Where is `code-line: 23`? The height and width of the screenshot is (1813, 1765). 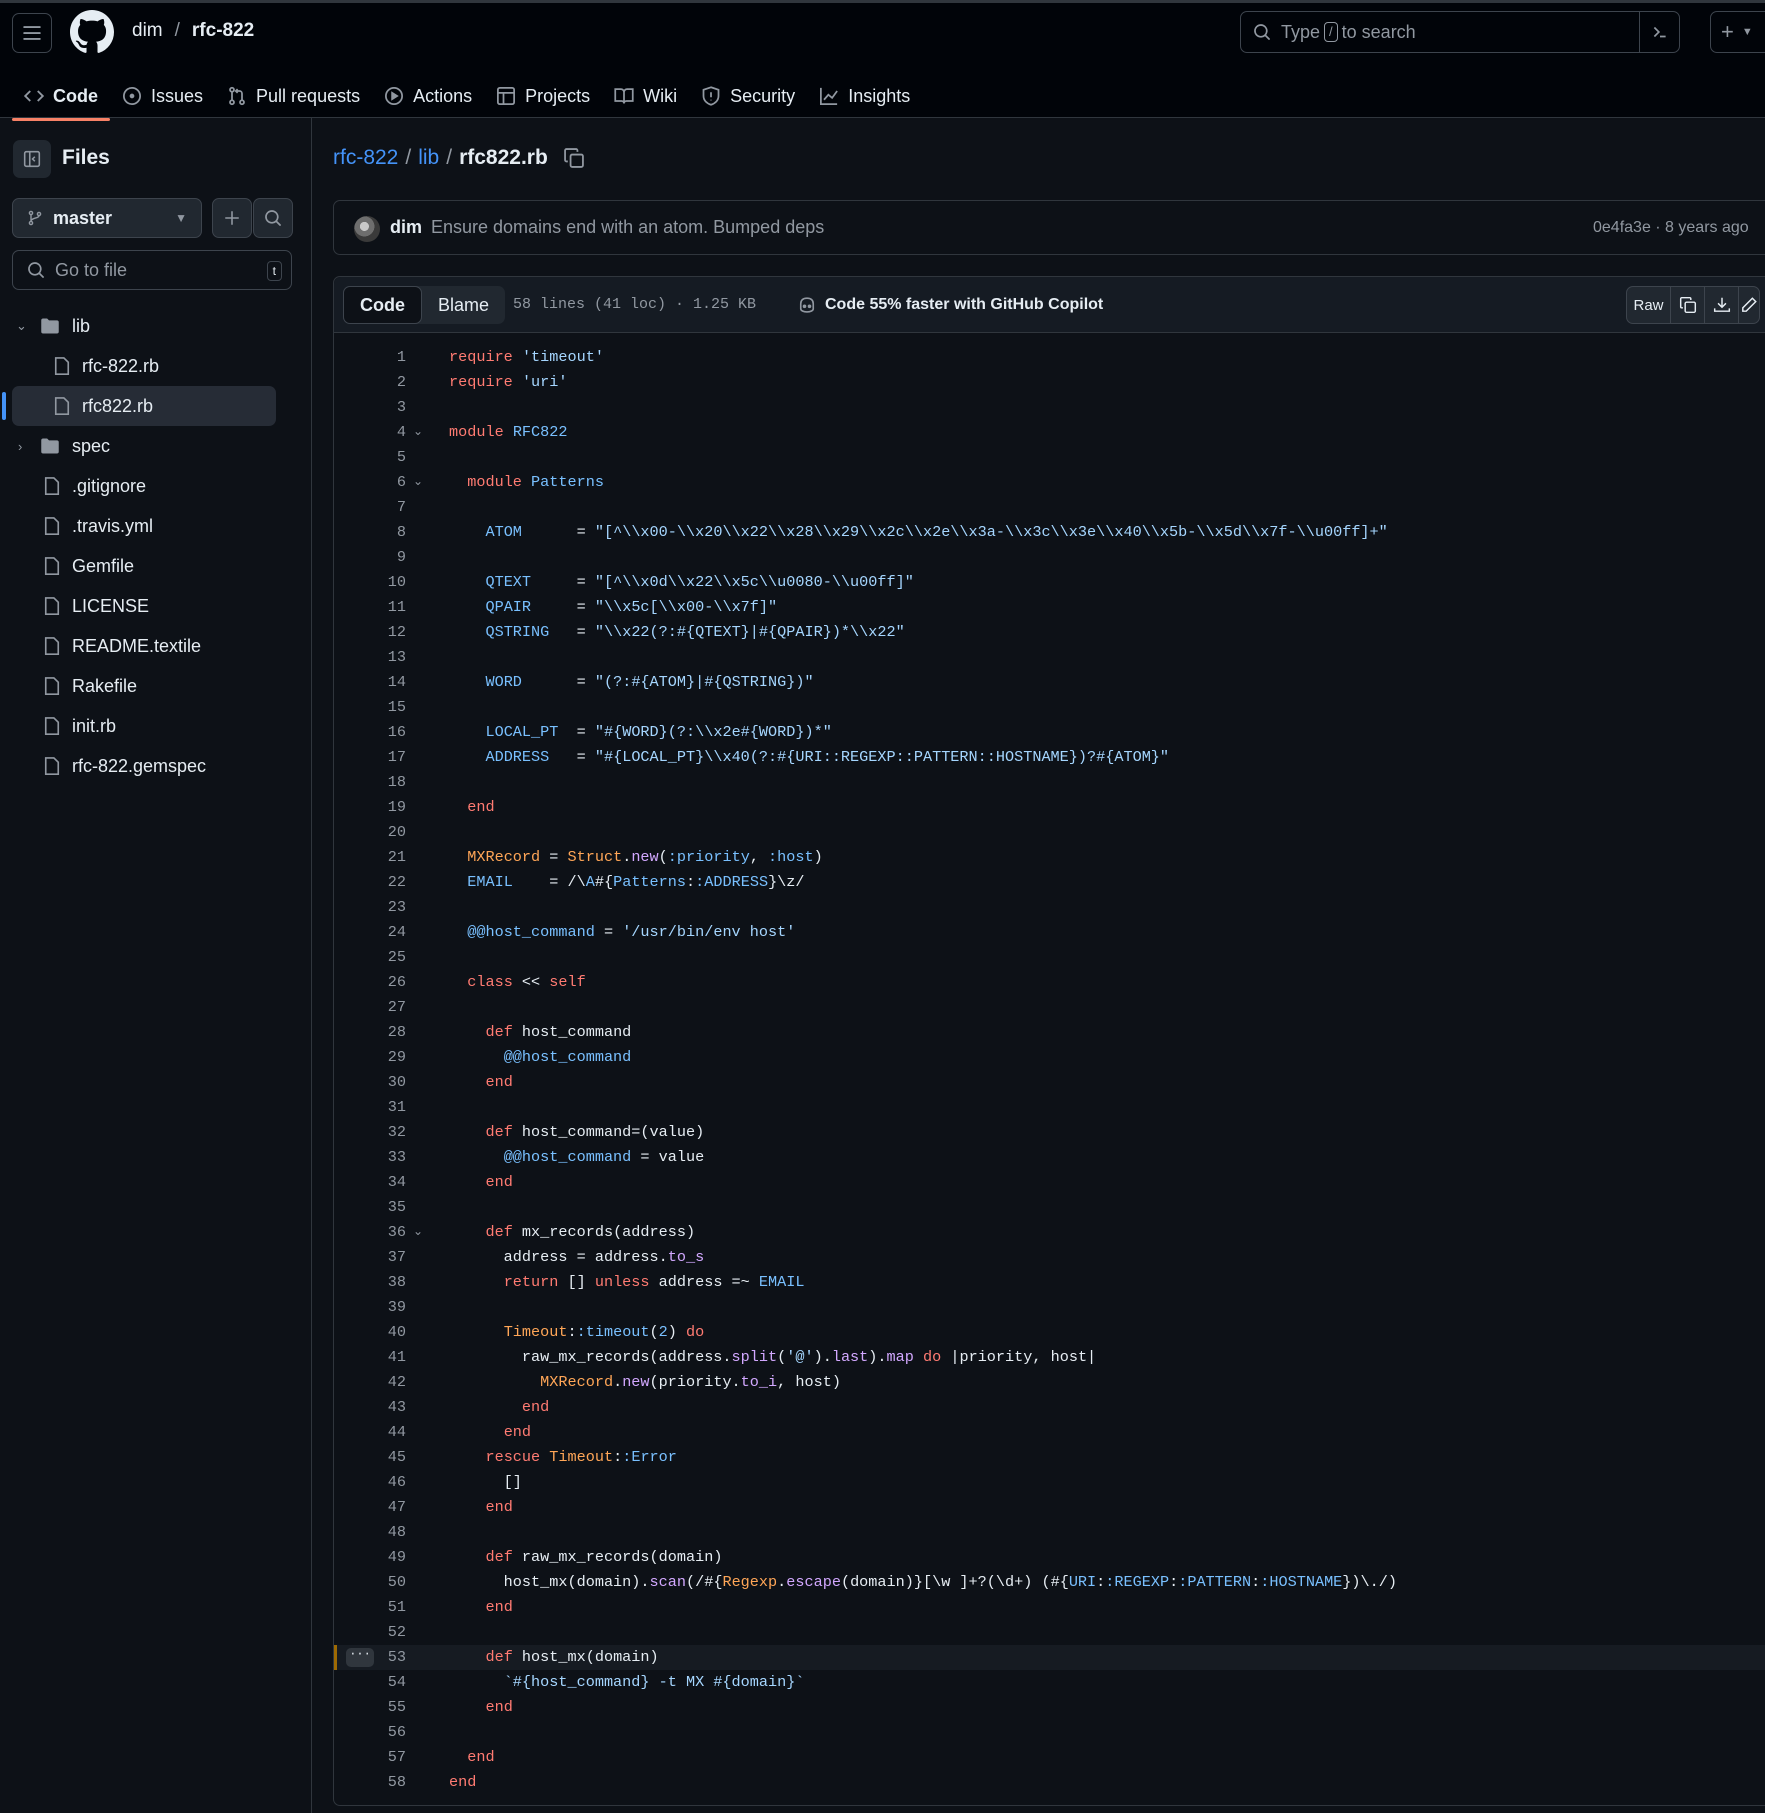 code-line: 23 is located at coordinates (1049, 907).